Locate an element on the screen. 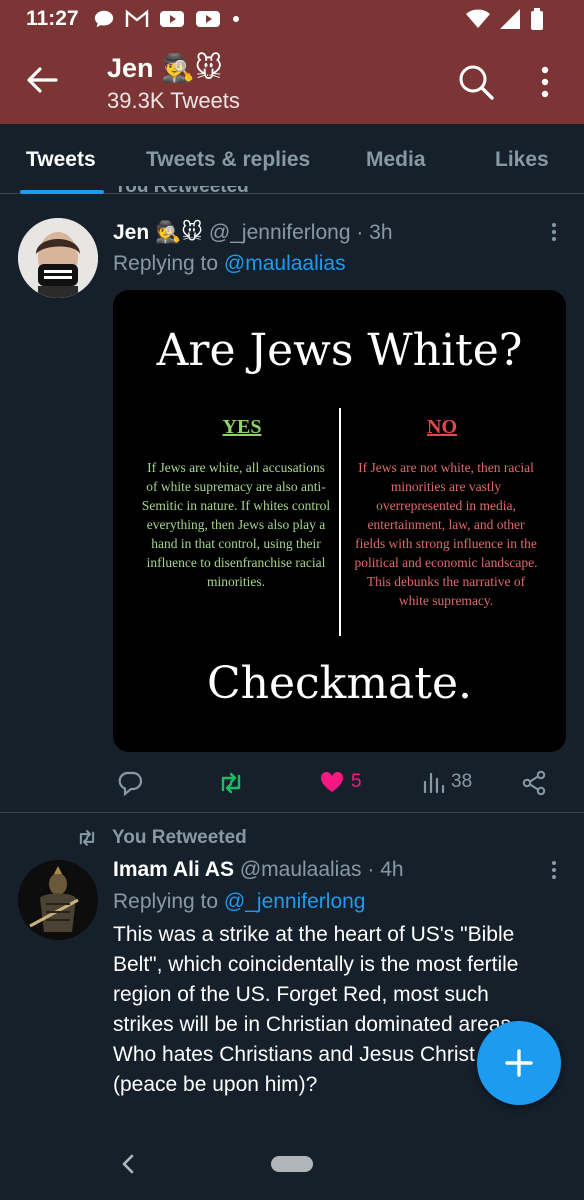 The image size is (584, 1200). back-arrow-icon is located at coordinates (42, 80).